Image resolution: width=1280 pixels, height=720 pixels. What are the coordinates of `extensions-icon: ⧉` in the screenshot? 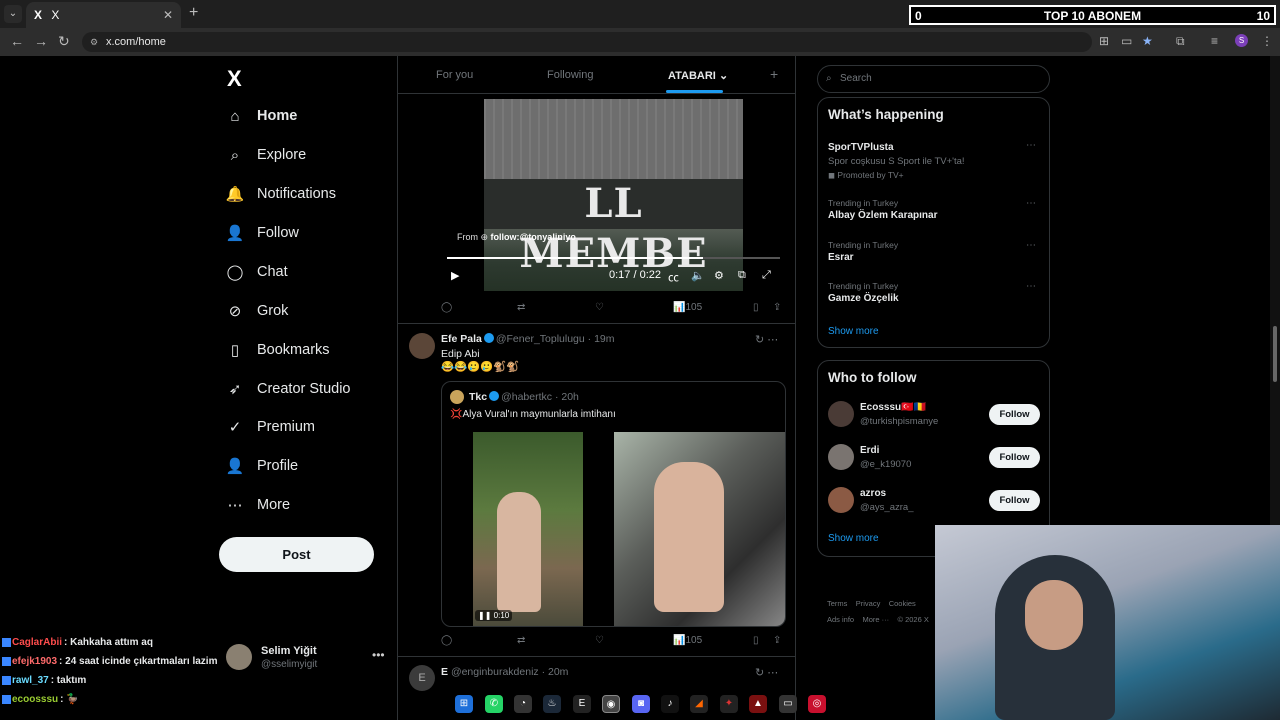 It's located at (1180, 41).